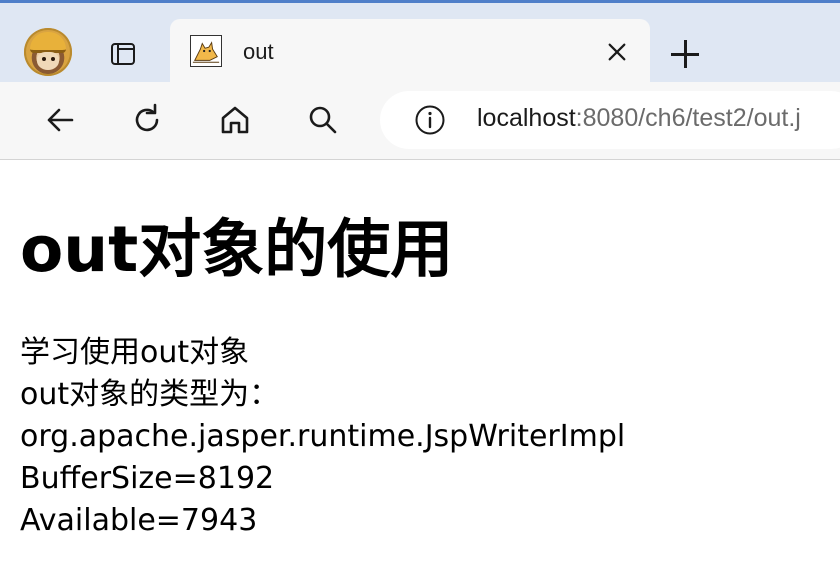  Describe the element at coordinates (526, 118) in the screenshot. I see `url-host: localhost` at that location.